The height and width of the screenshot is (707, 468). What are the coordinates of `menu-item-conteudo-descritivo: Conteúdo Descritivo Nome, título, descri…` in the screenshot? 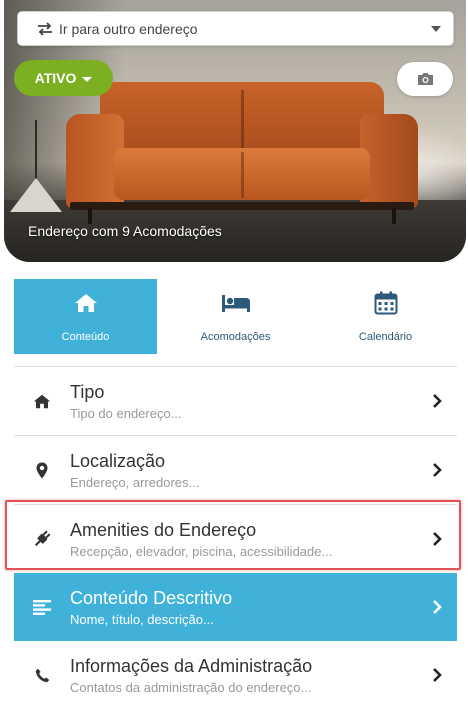 It's located at (235, 607).